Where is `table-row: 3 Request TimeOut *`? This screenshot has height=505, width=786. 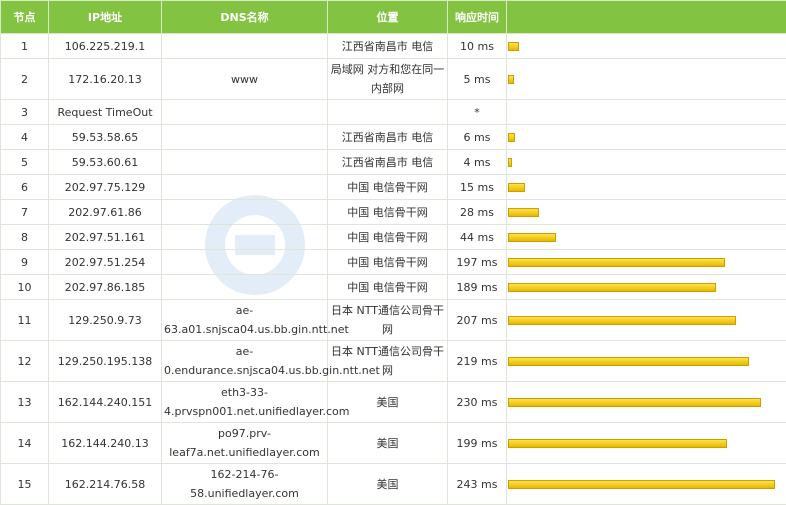 table-row: 3 Request TimeOut * is located at coordinates (393, 112).